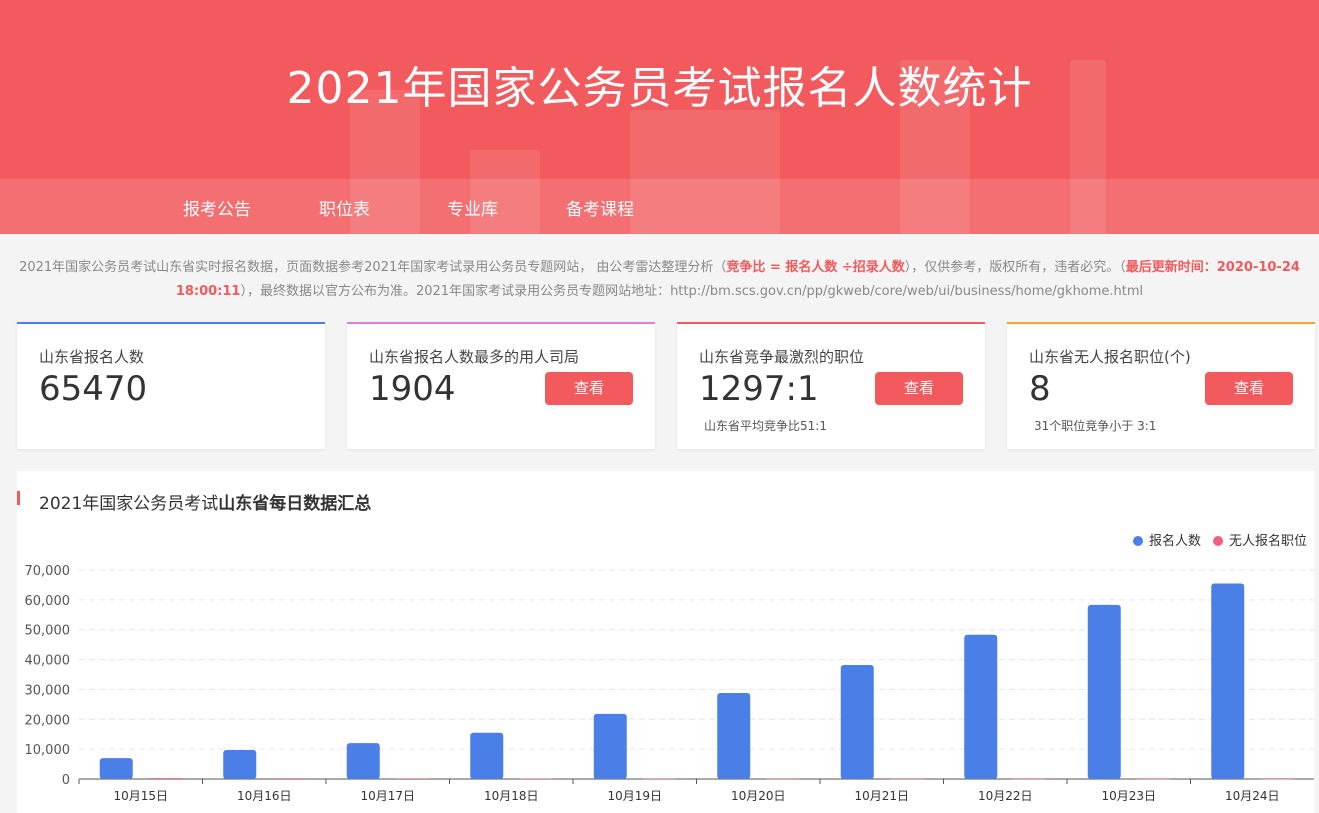 This screenshot has height=813, width=1319. Describe the element at coordinates (511, 796) in the screenshot. I see `x-tick-label: 10月18日` at that location.